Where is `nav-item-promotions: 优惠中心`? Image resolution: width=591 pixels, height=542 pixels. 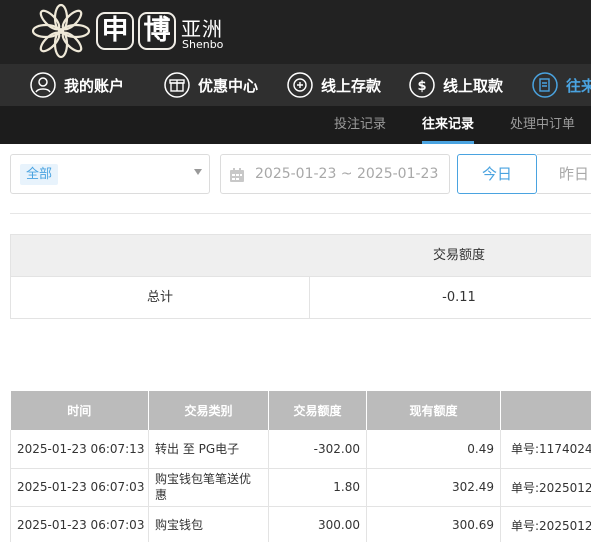 nav-item-promotions: 优惠中心 is located at coordinates (211, 85).